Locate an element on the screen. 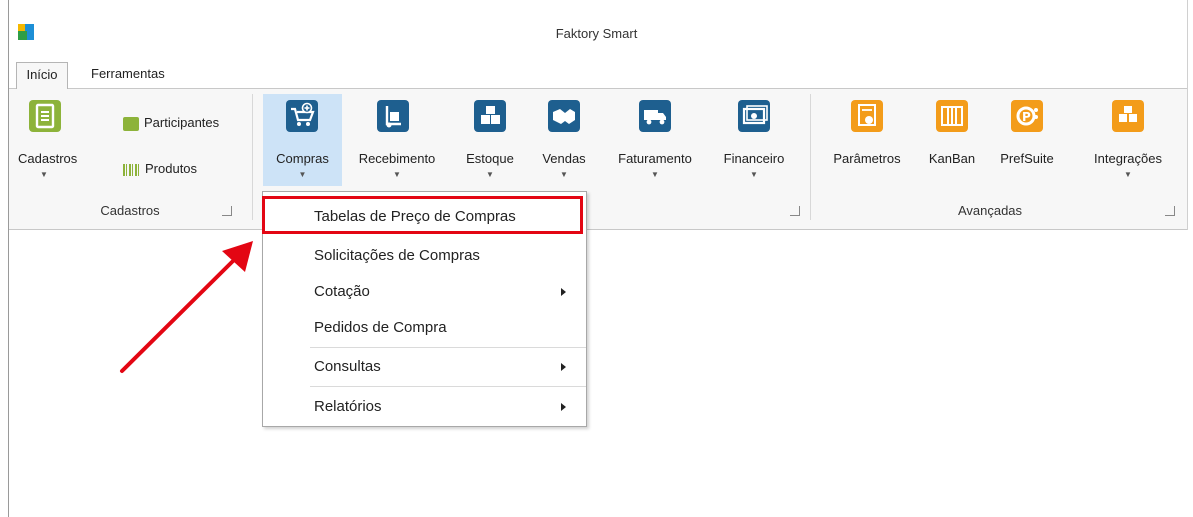 The height and width of the screenshot is (517, 1193). annotation-arrow-icon is located at coordinates (186, 307).